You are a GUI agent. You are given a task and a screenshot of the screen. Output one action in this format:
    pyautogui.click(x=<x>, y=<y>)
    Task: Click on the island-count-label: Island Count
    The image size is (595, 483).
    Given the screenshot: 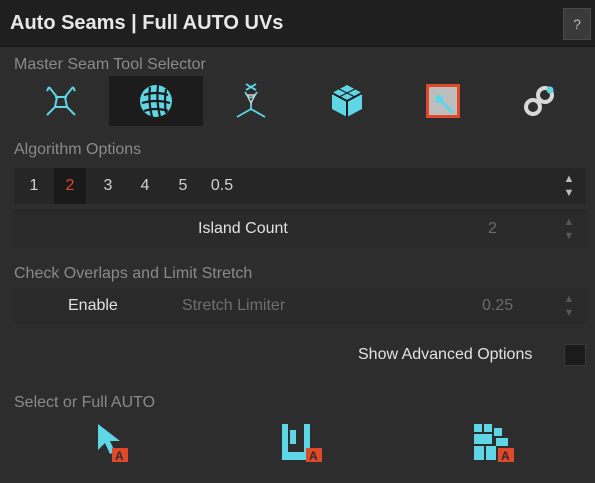 What is the action you would take?
    pyautogui.click(x=243, y=228)
    